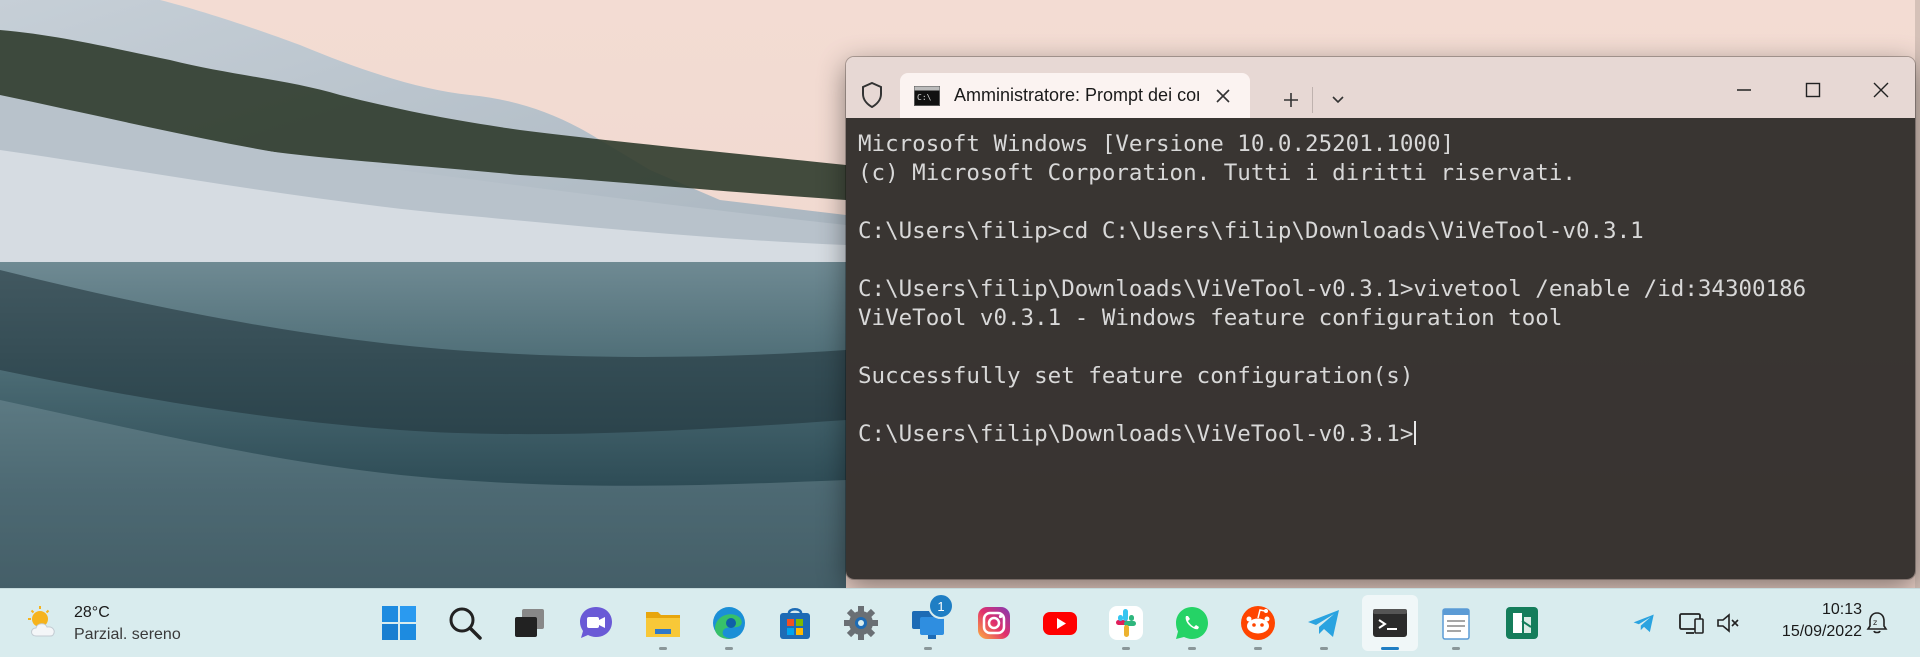  Describe the element at coordinates (1807, 621) in the screenshot. I see `clock: 10:13 15/09/2022` at that location.